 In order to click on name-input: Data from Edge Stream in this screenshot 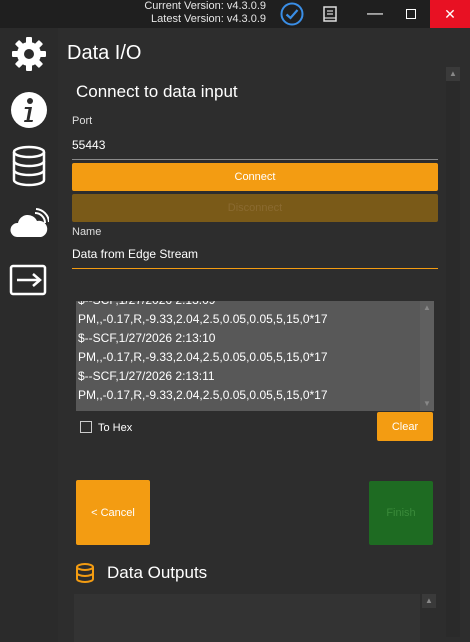, I will do `click(255, 258)`.